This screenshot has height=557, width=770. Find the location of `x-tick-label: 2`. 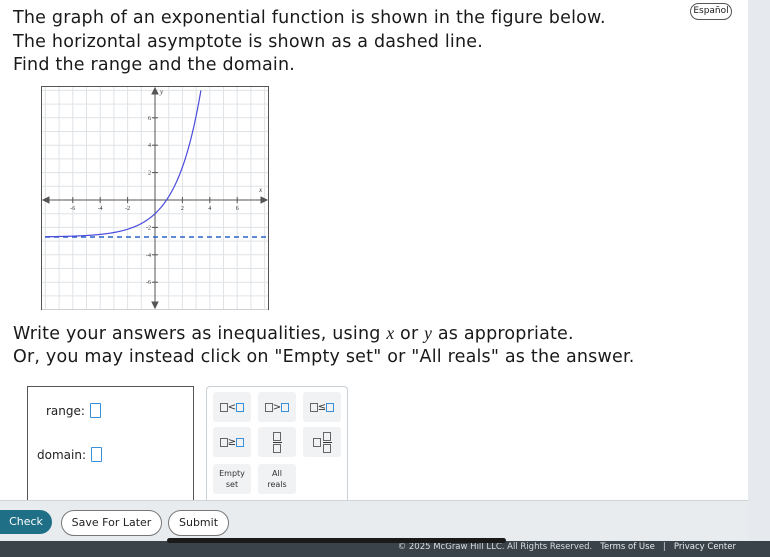

x-tick-label: 2 is located at coordinates (182, 209).